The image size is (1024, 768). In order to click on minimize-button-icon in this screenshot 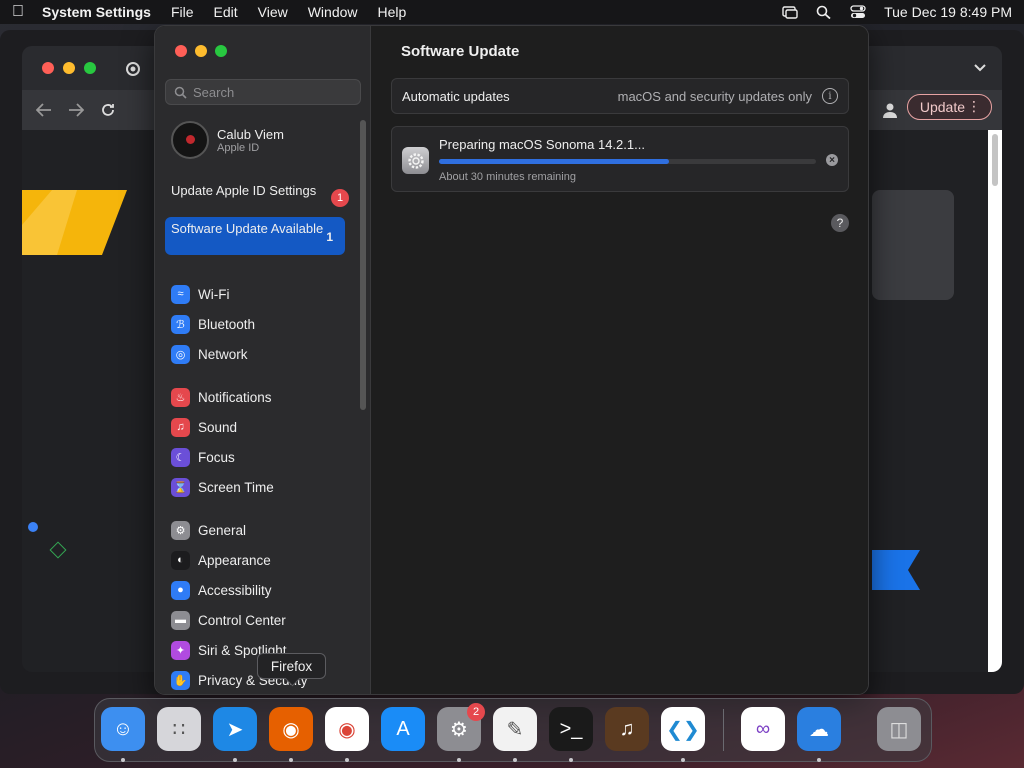, I will do `click(201, 51)`.